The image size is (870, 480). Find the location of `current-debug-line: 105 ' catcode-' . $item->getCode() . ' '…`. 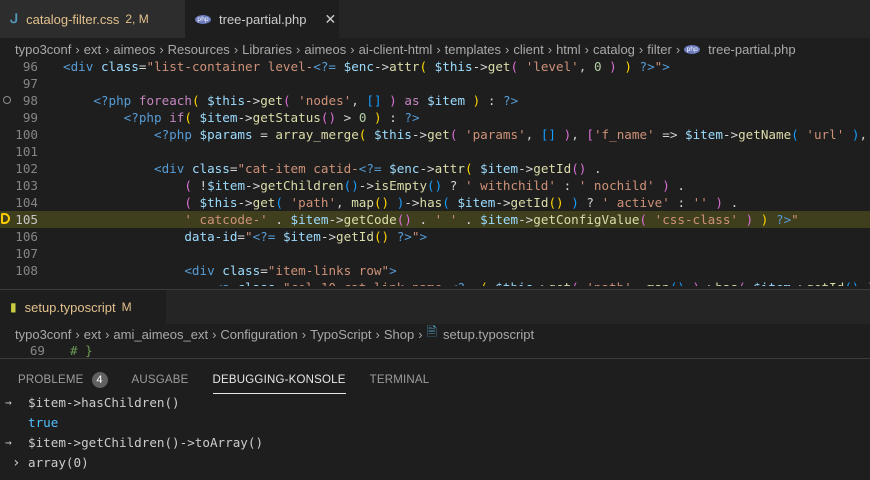

current-debug-line: 105 ' catcode-' . $item->getCode() . ' '… is located at coordinates (435, 219).